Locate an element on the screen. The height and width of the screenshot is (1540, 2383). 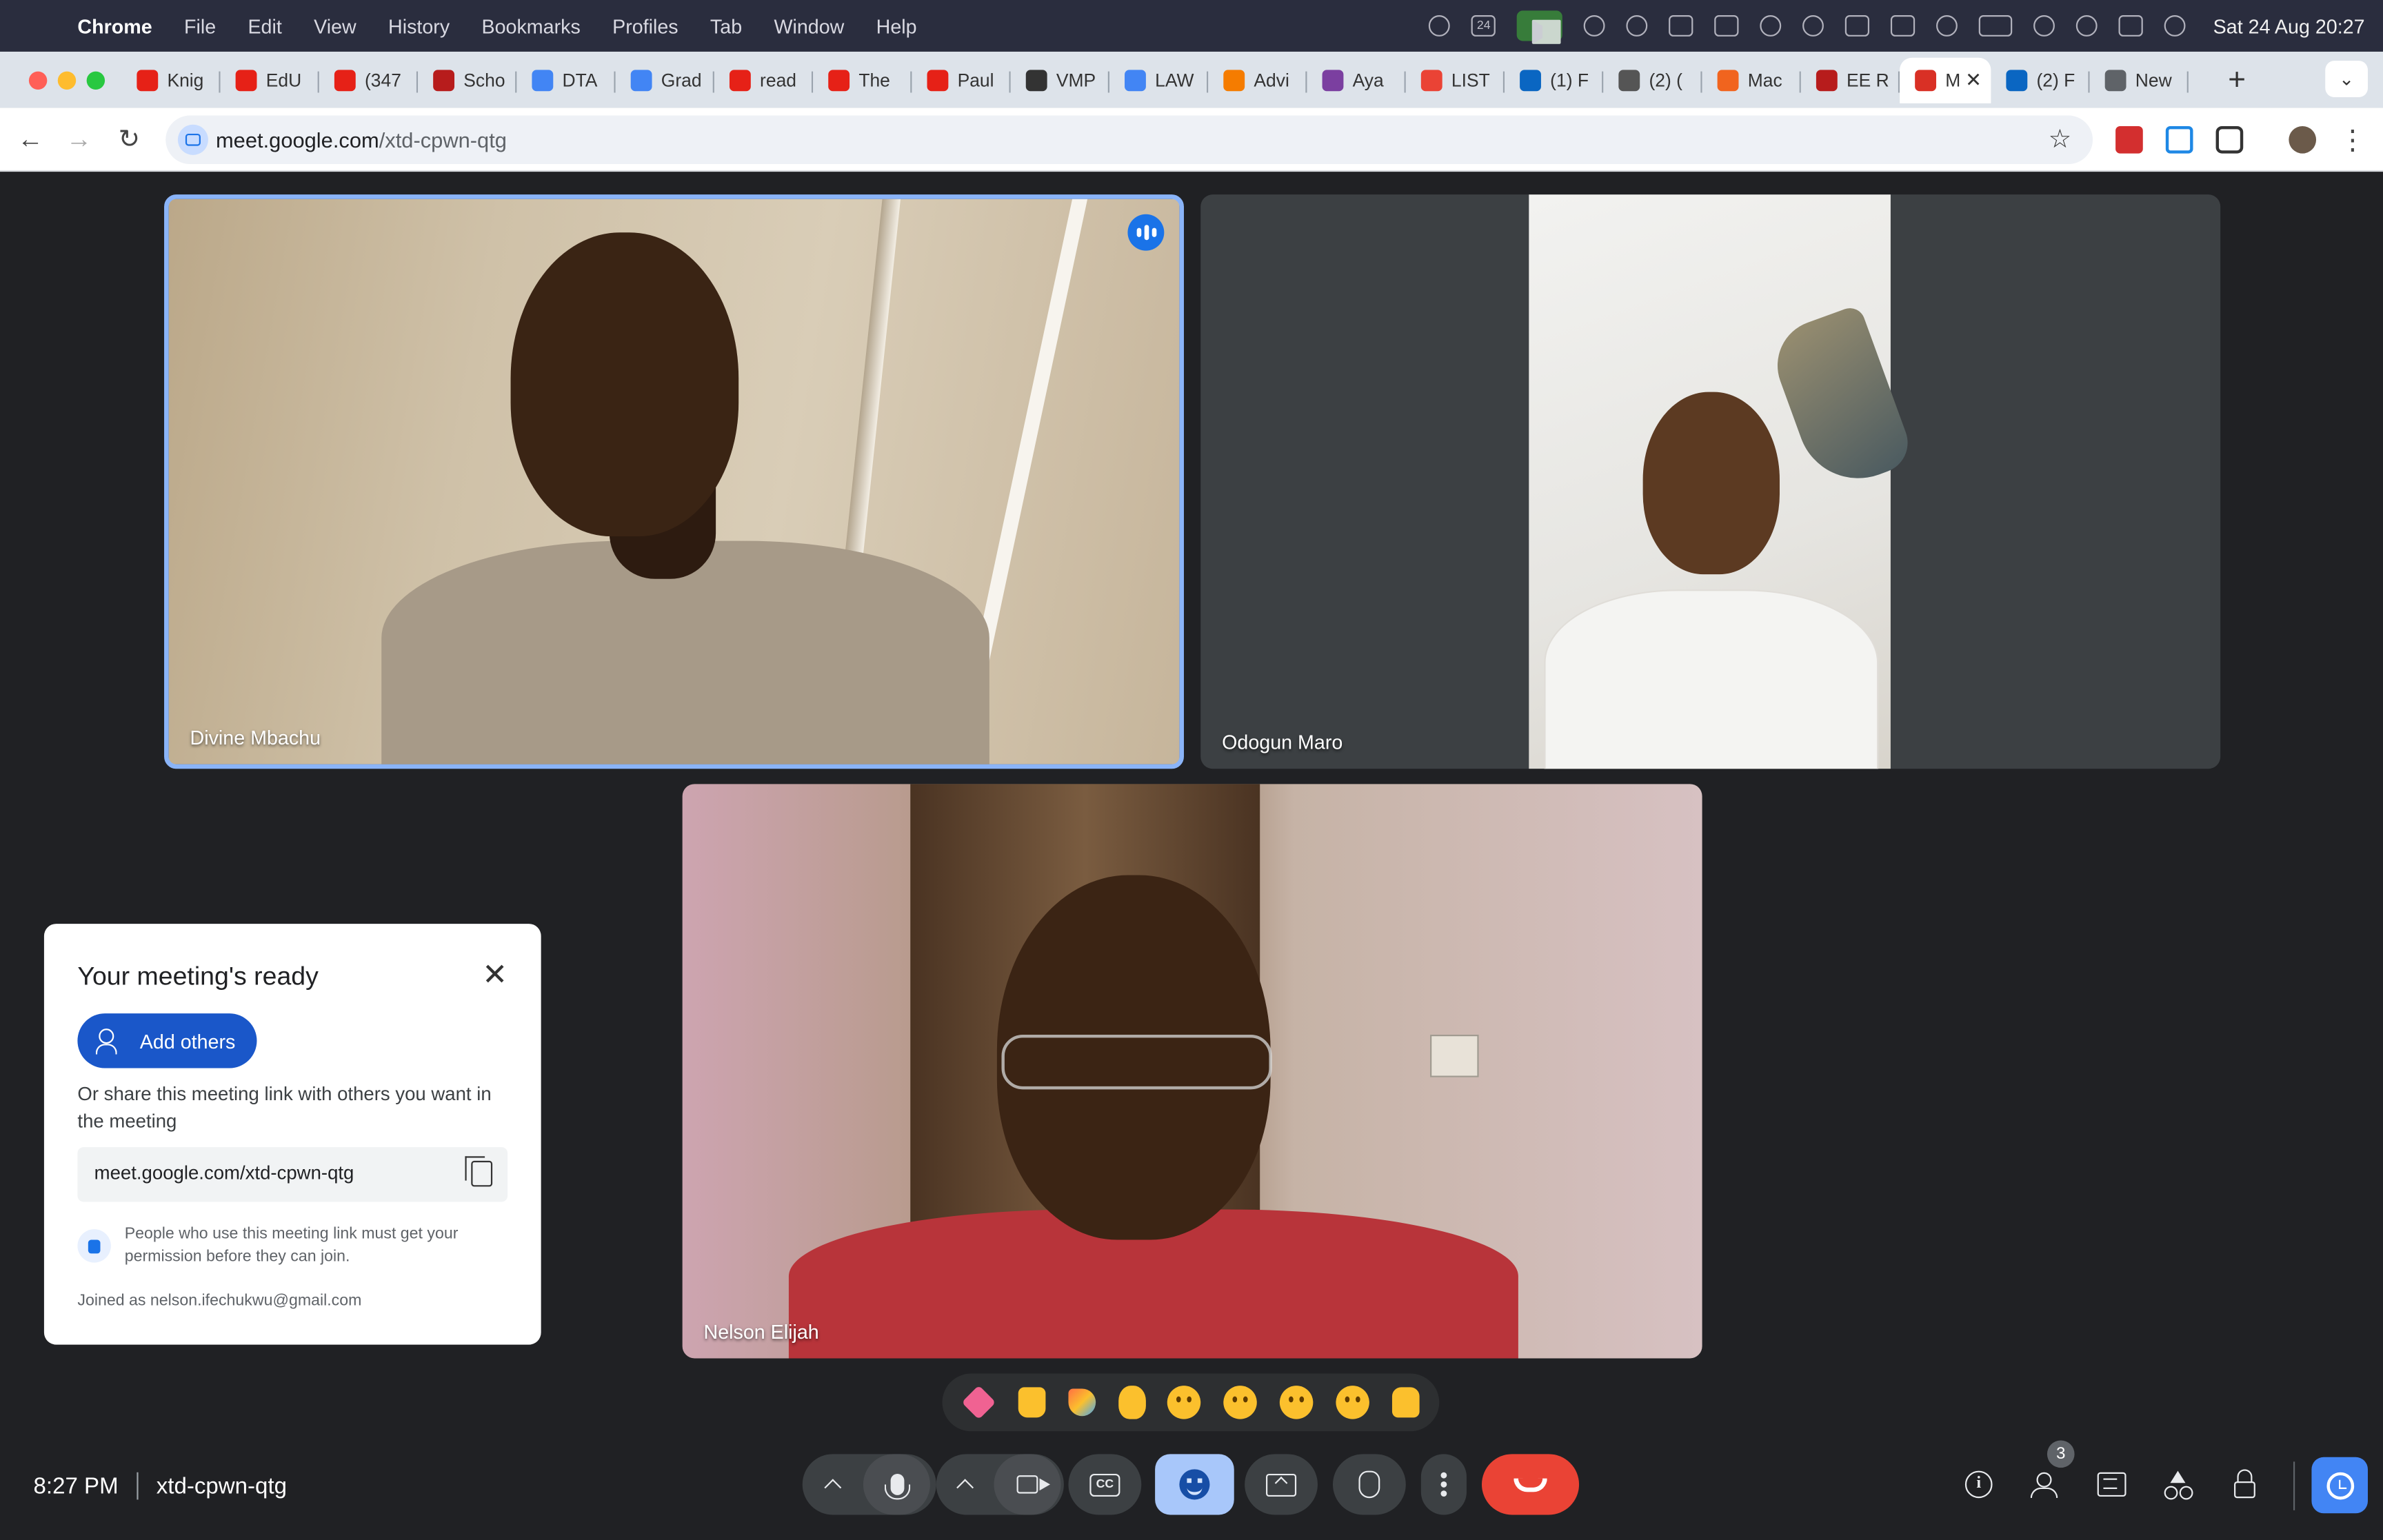
navigation-icon is located at coordinates (1595, 26).